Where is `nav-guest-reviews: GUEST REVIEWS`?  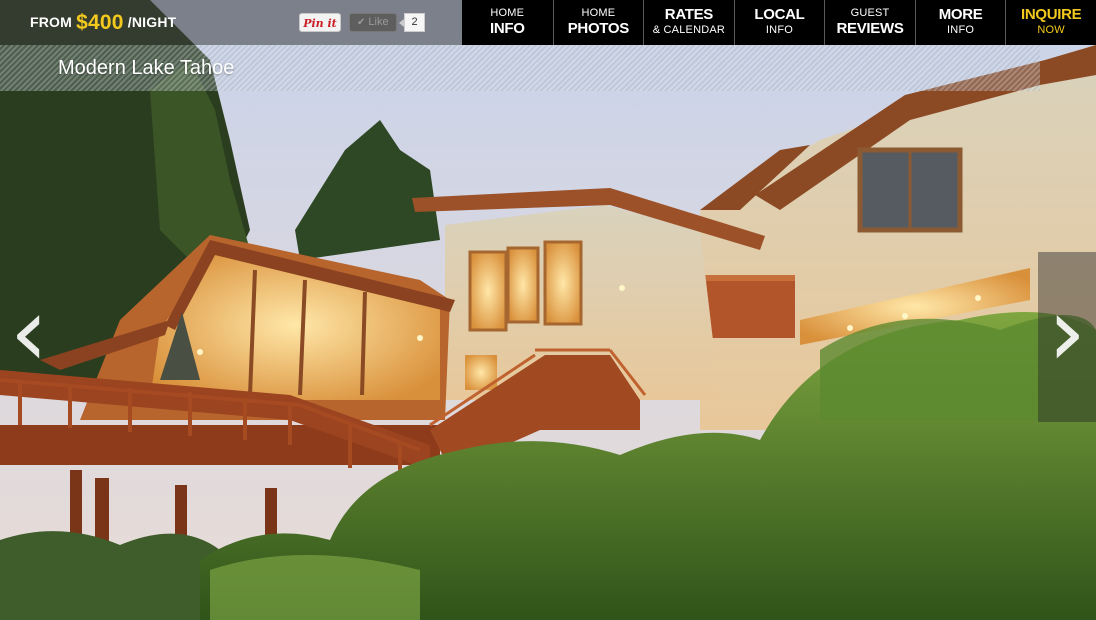
nav-guest-reviews: GUEST REVIEWS is located at coordinates (869, 22).